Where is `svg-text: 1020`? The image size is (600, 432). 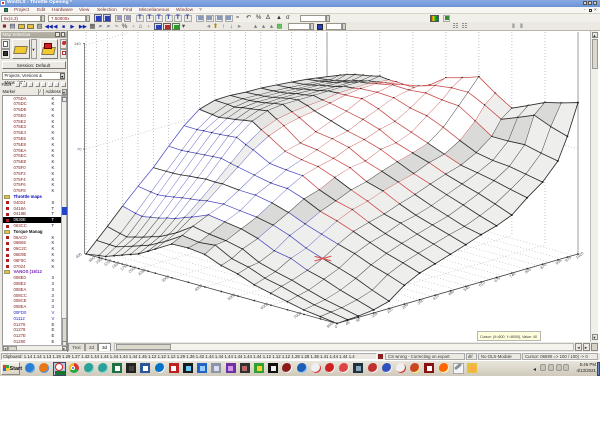
svg-text: 1020 is located at coordinates (580, 255).